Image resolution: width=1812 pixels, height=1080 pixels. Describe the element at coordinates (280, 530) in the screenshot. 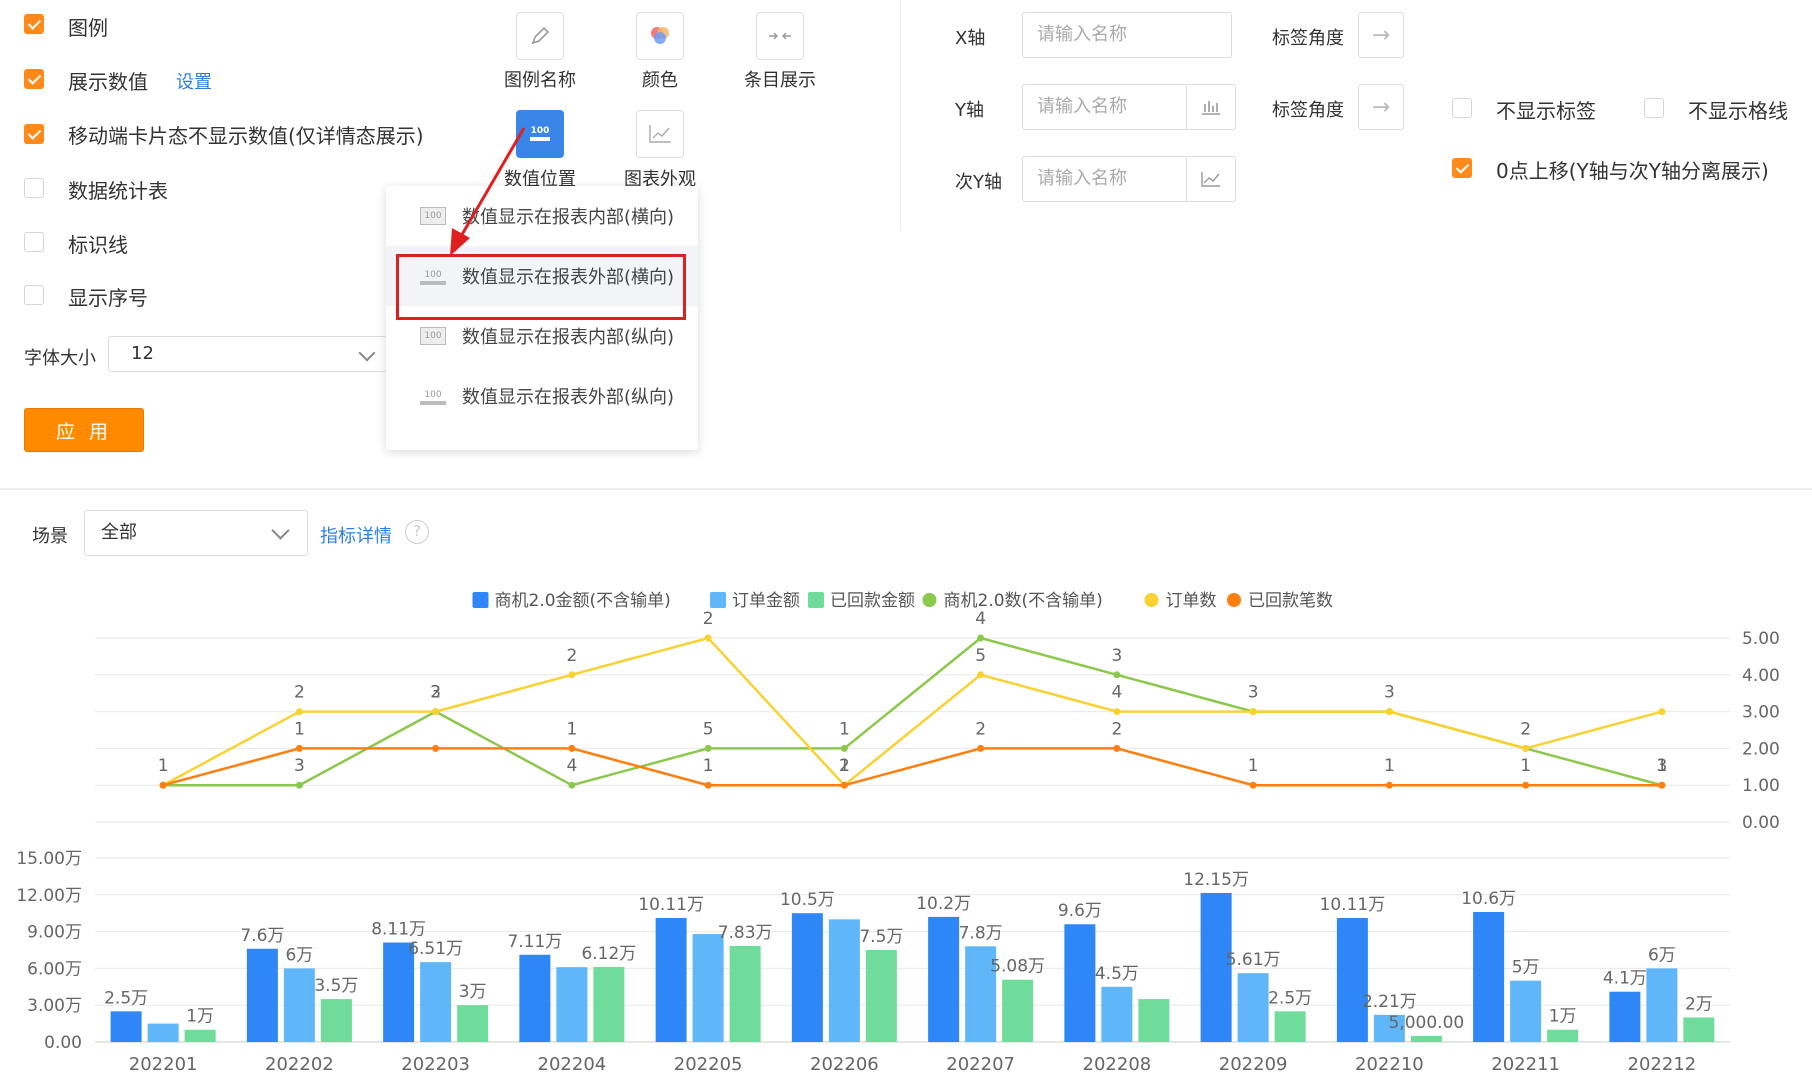

I see `chevron-down-icon` at that location.